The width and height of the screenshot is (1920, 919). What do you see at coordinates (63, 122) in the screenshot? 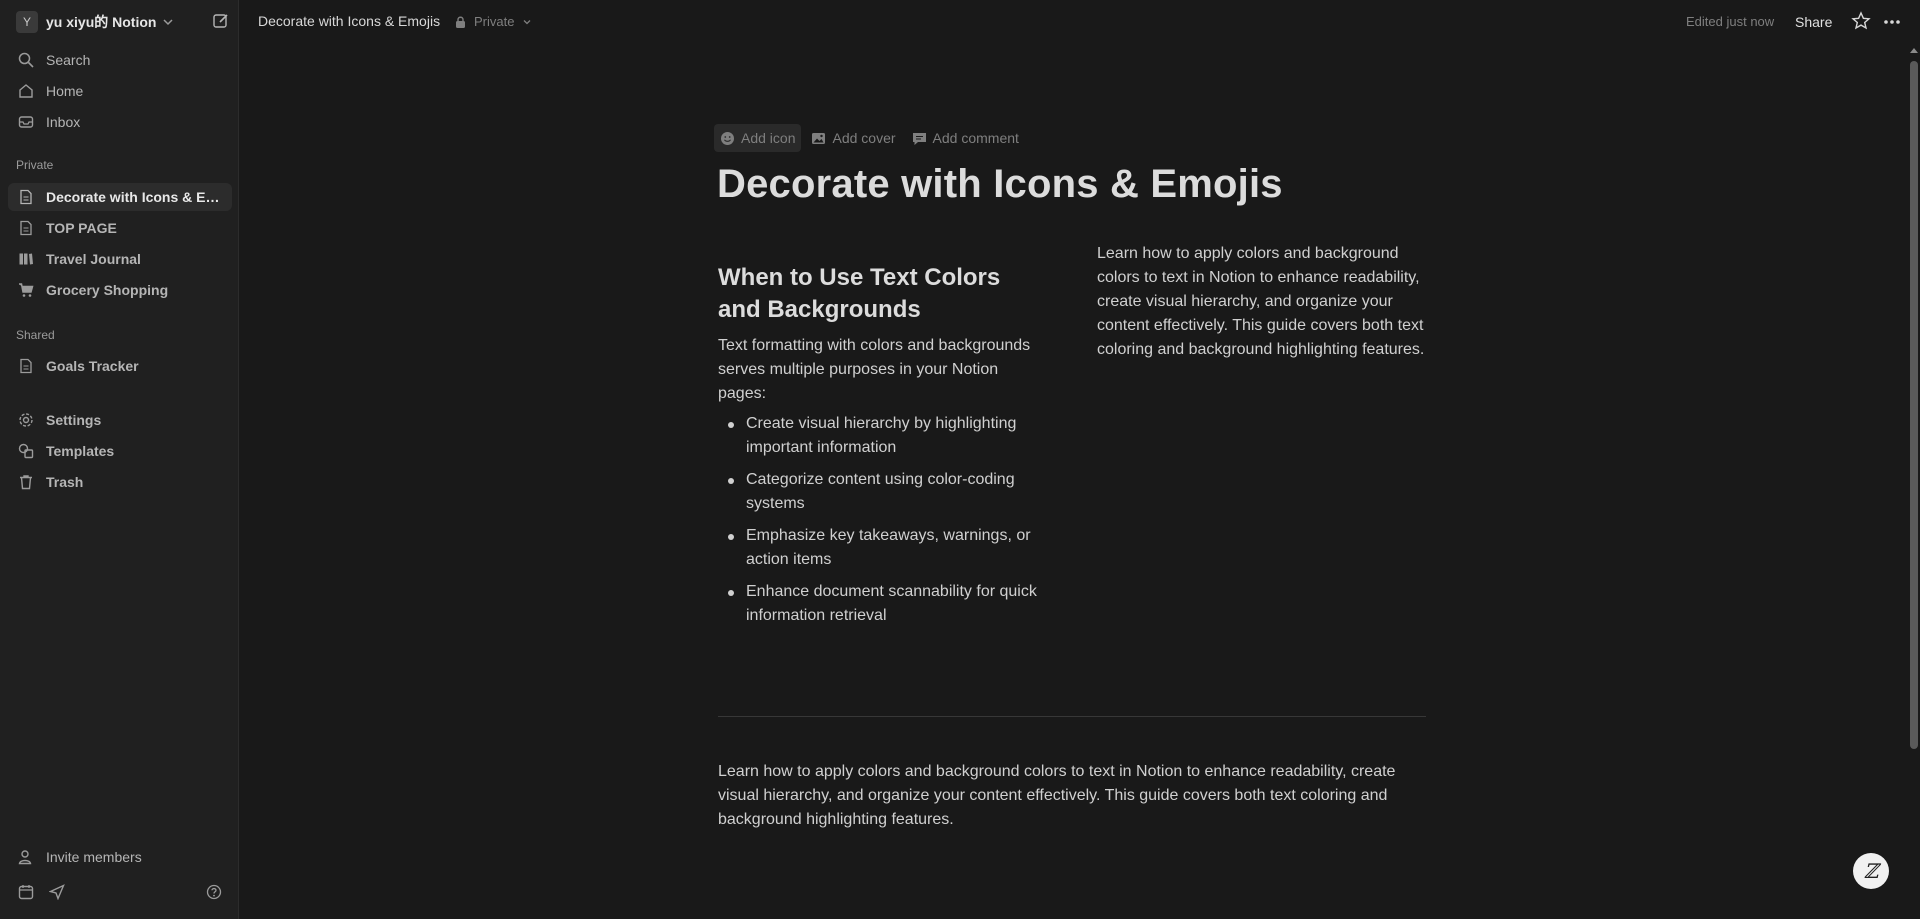
I see `sidebar-item-label: Inbox` at bounding box center [63, 122].